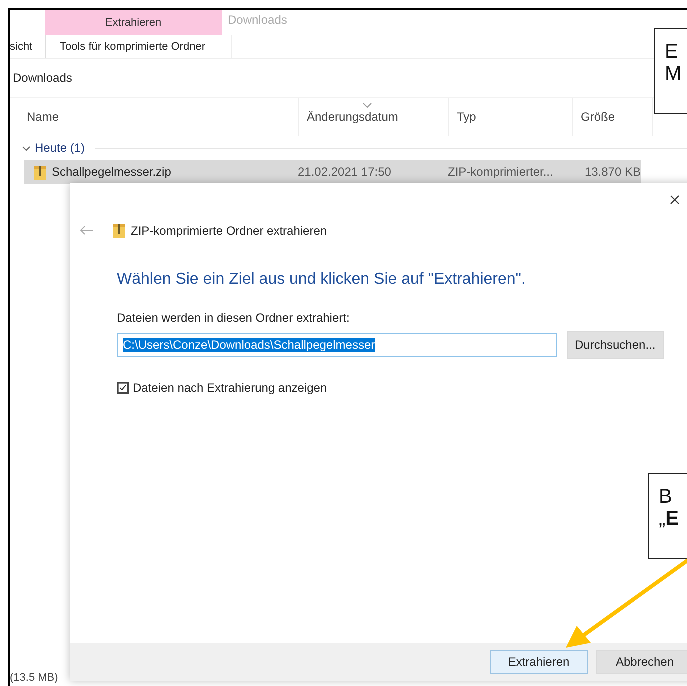 This screenshot has height=686, width=687. I want to click on ribbon-tab: Tools für komprimierte Ordner, so click(139, 46).